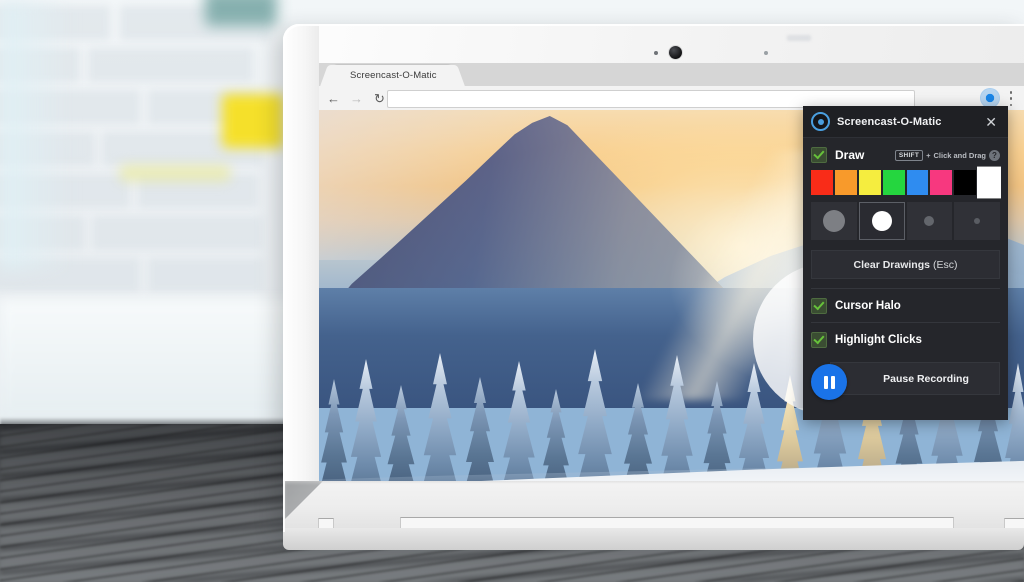 The image size is (1024, 582). What do you see at coordinates (766, 53) in the screenshot?
I see `sensor-dot-right` at bounding box center [766, 53].